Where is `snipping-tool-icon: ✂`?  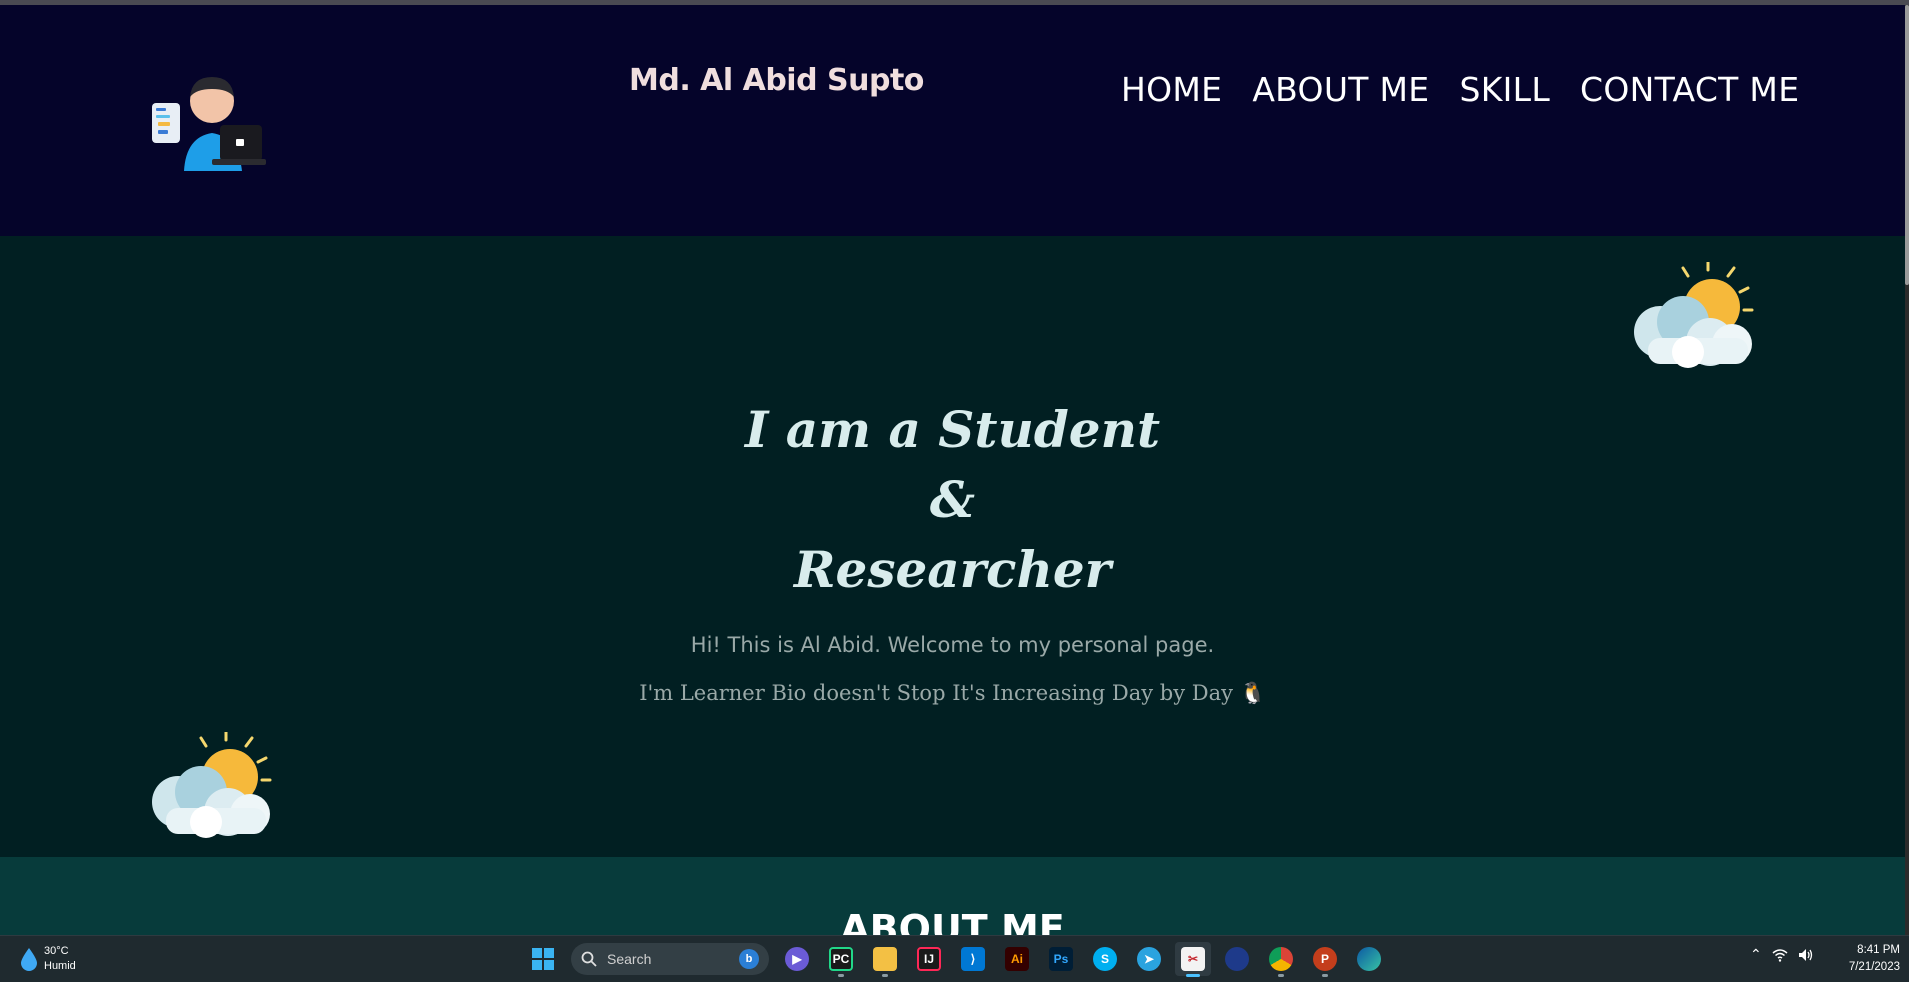
snipping-tool-icon: ✂ is located at coordinates (1193, 959).